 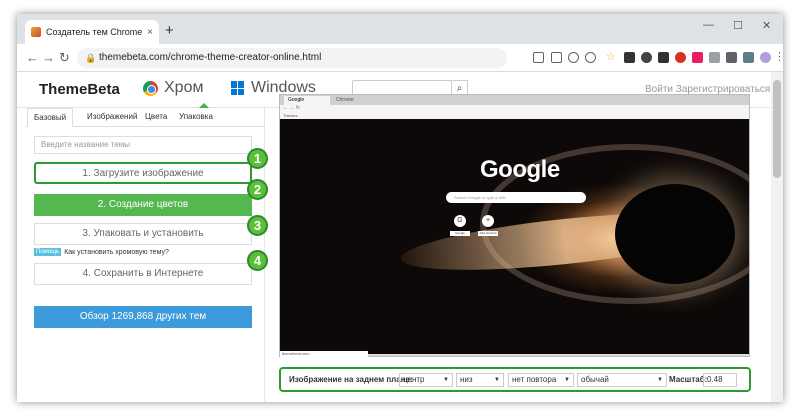 I want to click on bookmark-star-icon: ☆, so click(x=611, y=57).